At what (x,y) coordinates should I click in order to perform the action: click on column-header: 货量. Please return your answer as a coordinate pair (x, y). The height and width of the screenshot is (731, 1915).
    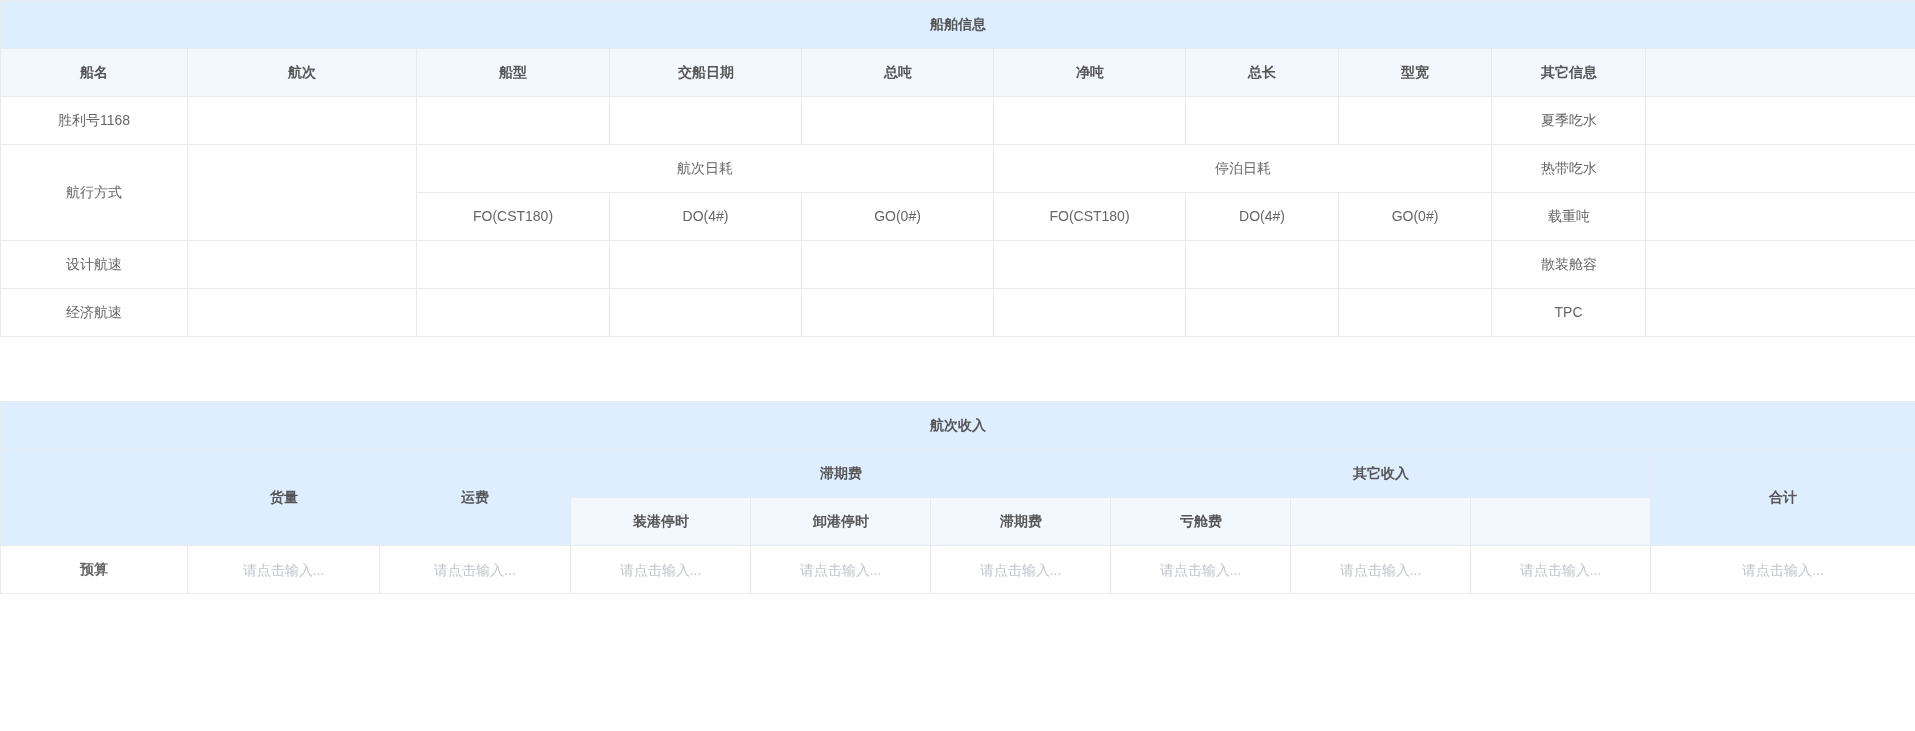
    Looking at the image, I should click on (283, 497).